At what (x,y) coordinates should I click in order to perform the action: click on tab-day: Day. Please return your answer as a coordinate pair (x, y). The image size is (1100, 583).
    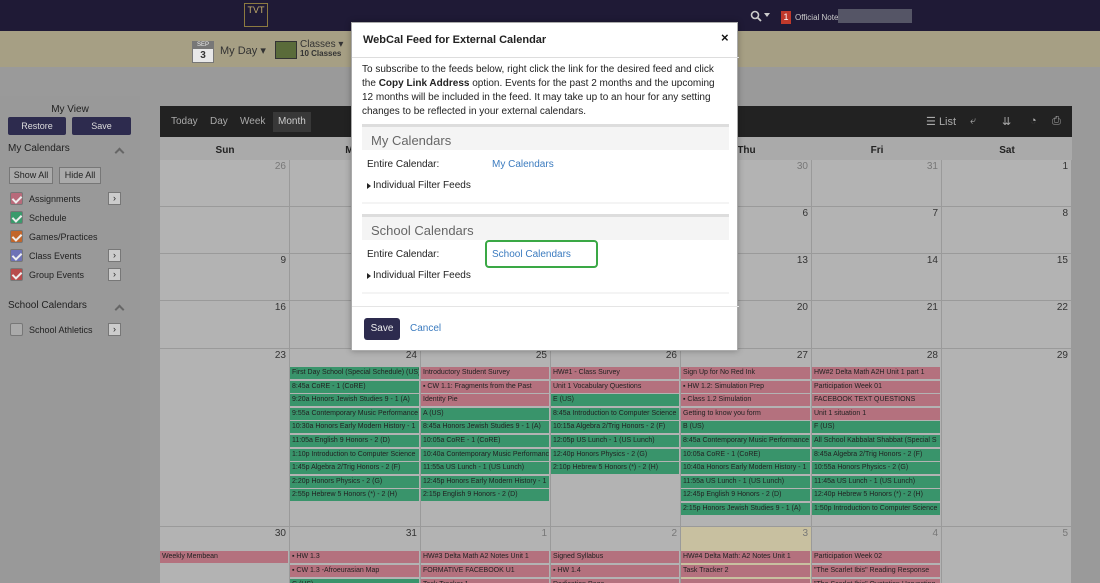
    Looking at the image, I should click on (219, 122).